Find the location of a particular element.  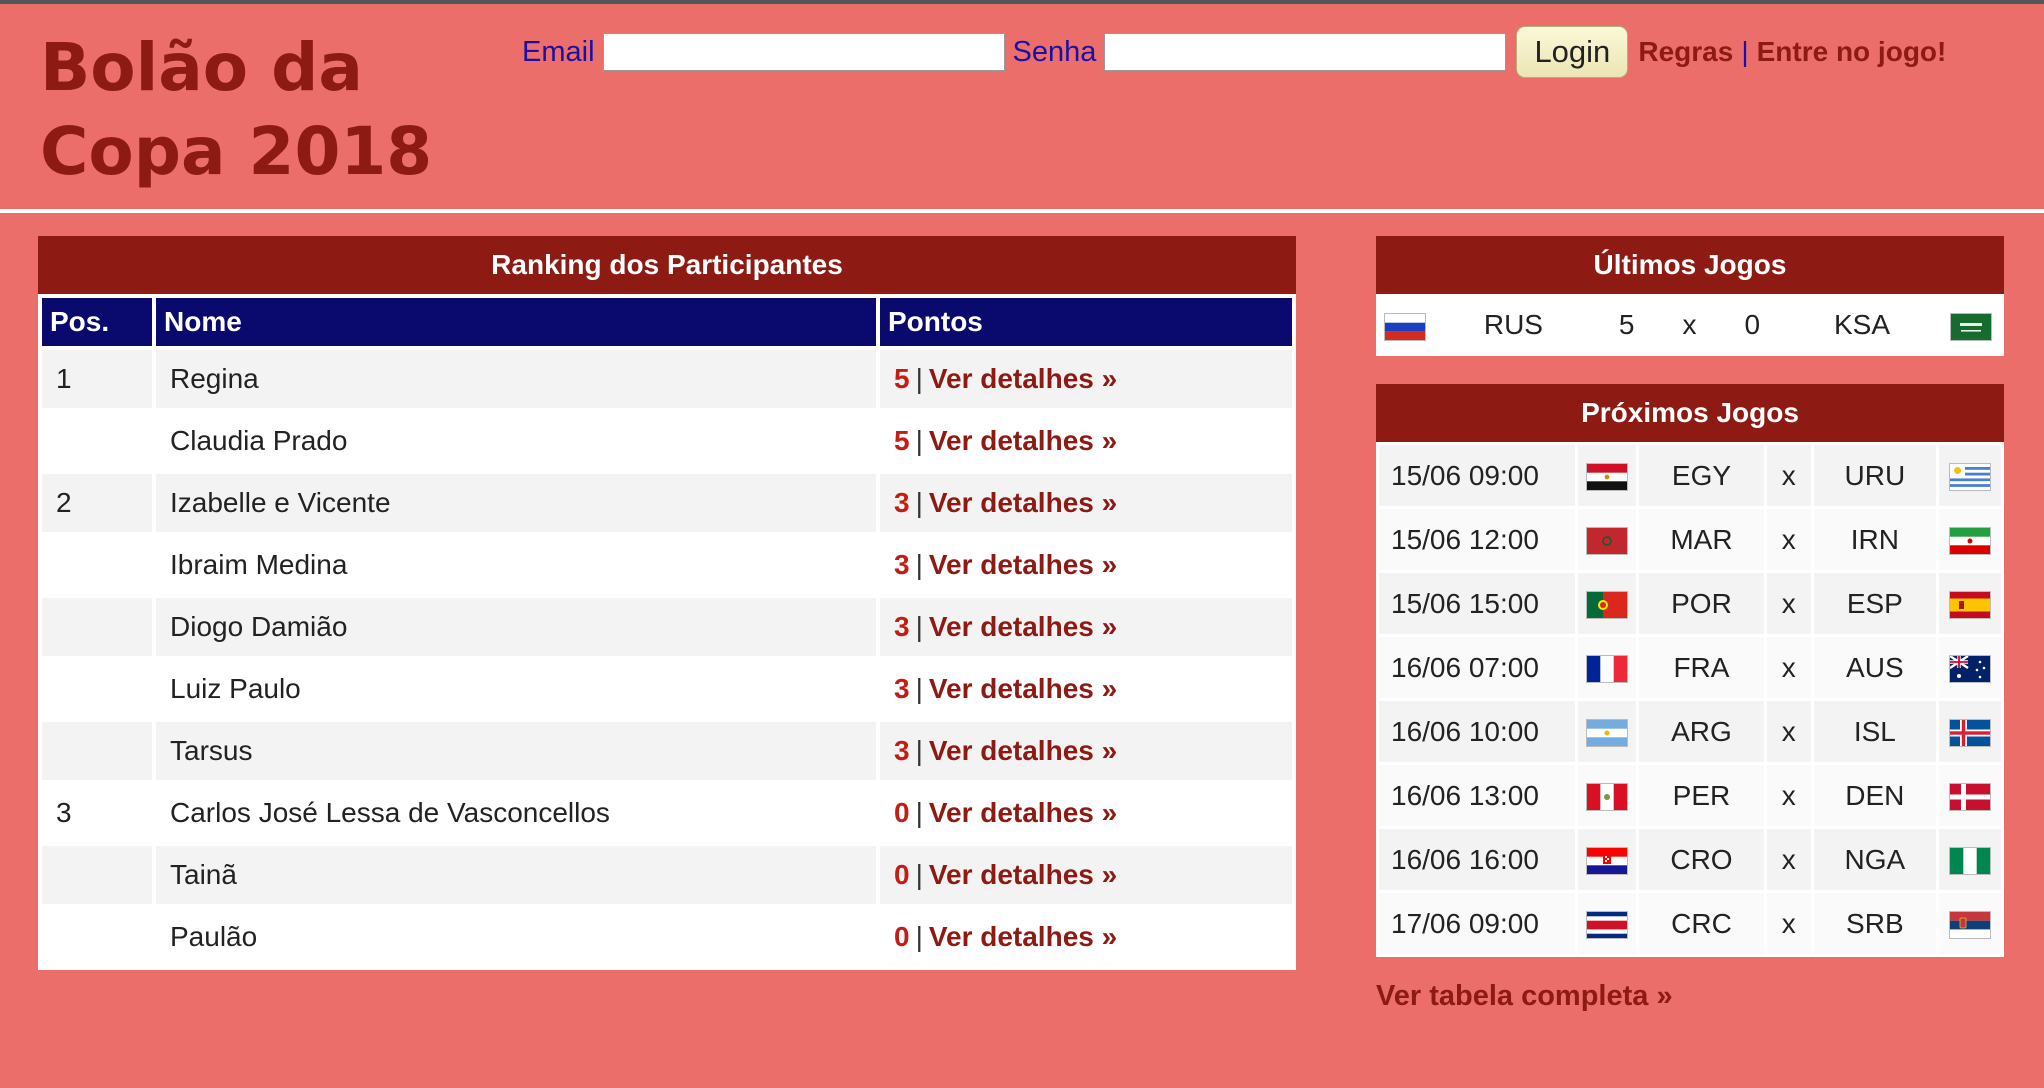

participant-name: Regina is located at coordinates (516, 379).